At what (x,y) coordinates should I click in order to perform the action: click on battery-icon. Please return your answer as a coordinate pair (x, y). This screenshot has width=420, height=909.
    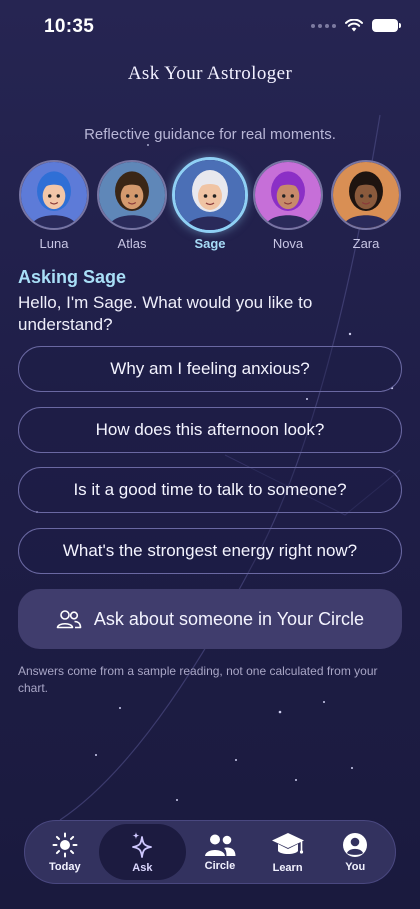
    Looking at the image, I should click on (386, 25).